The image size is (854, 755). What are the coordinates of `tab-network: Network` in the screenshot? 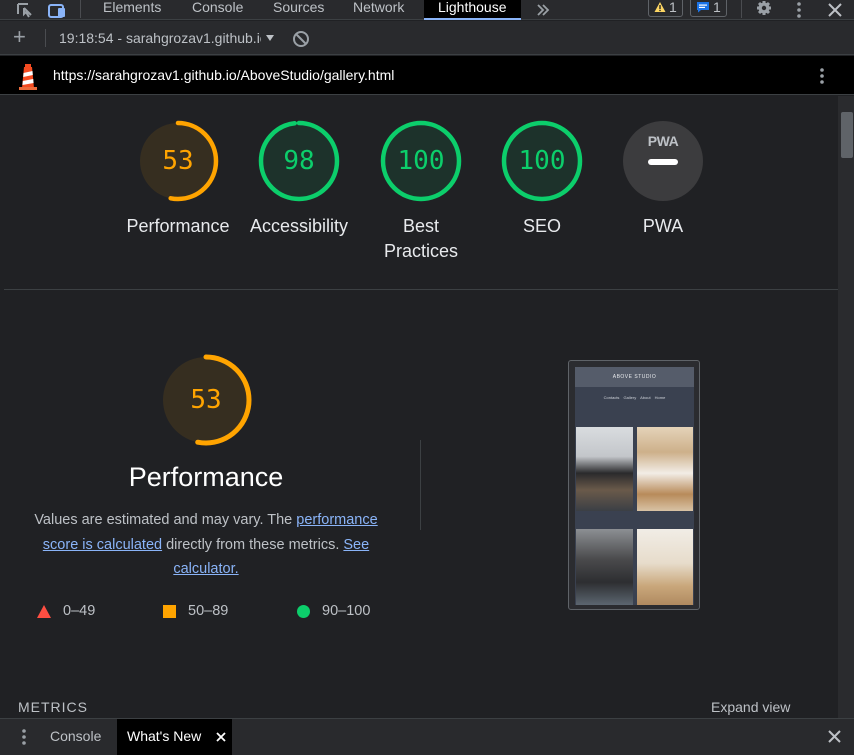 It's located at (378, 10).